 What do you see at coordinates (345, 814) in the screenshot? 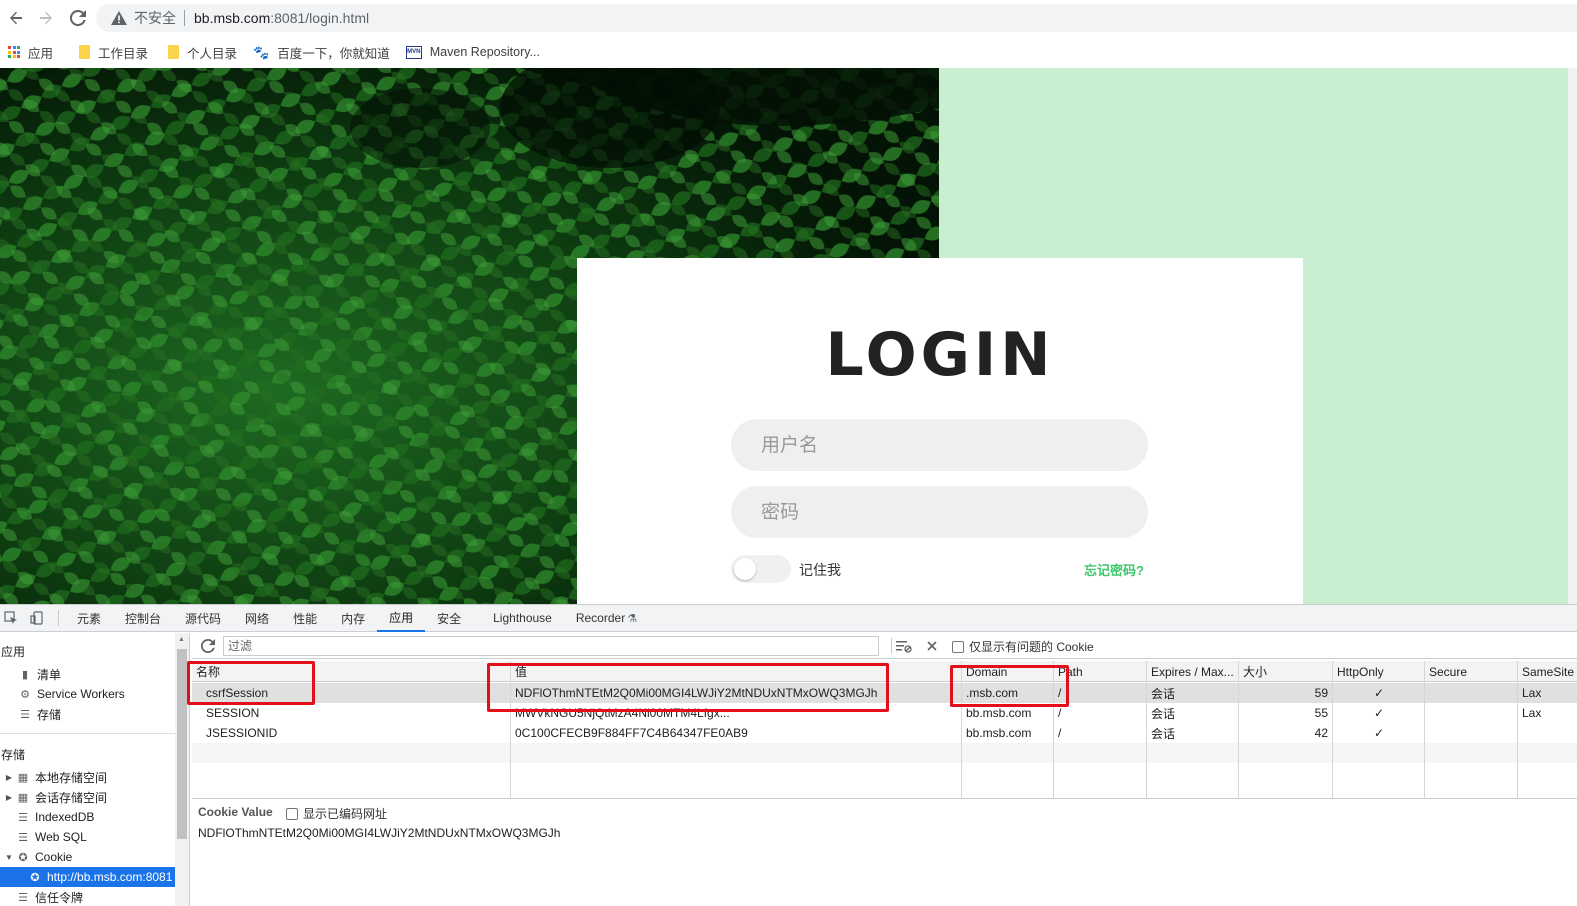
I see `show-url-encoded-label: 显示已编码网址` at bounding box center [345, 814].